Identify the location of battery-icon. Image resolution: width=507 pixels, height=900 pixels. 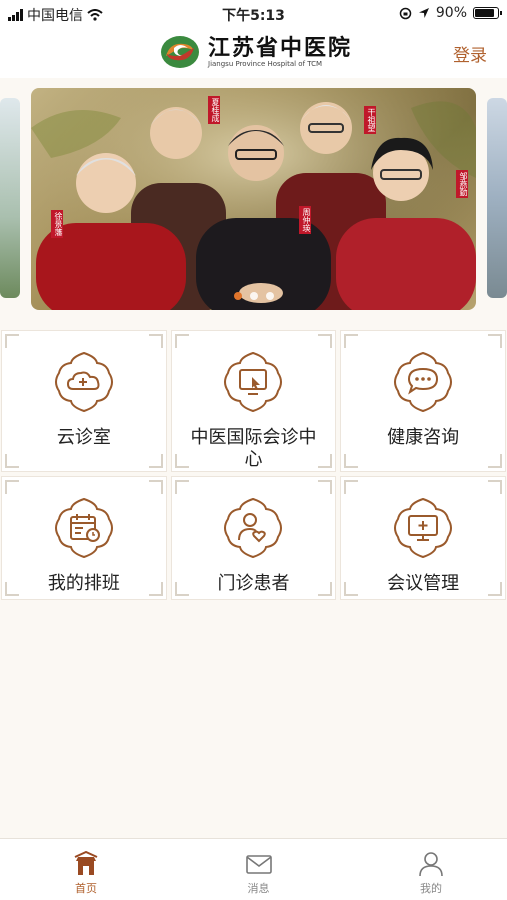
(487, 13).